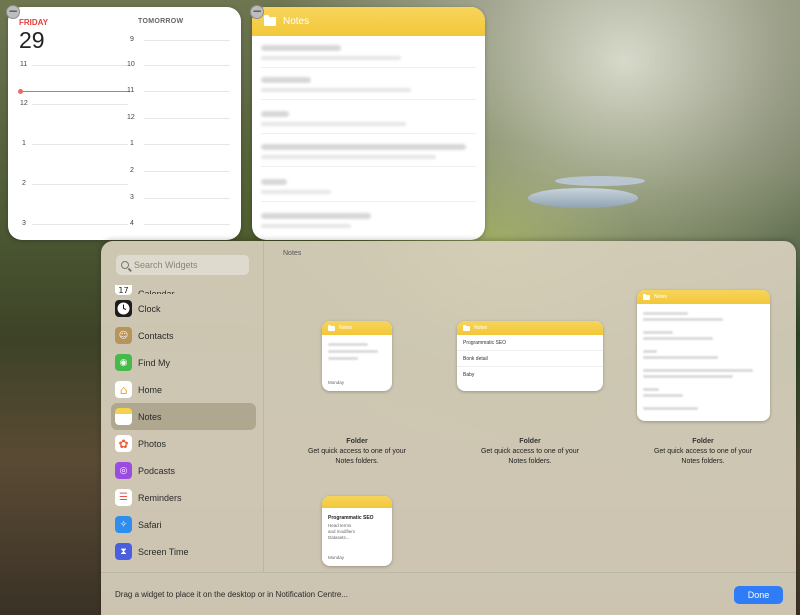 Image resolution: width=800 pixels, height=615 pixels. I want to click on sidebar-item-label: Safari, so click(150, 524).